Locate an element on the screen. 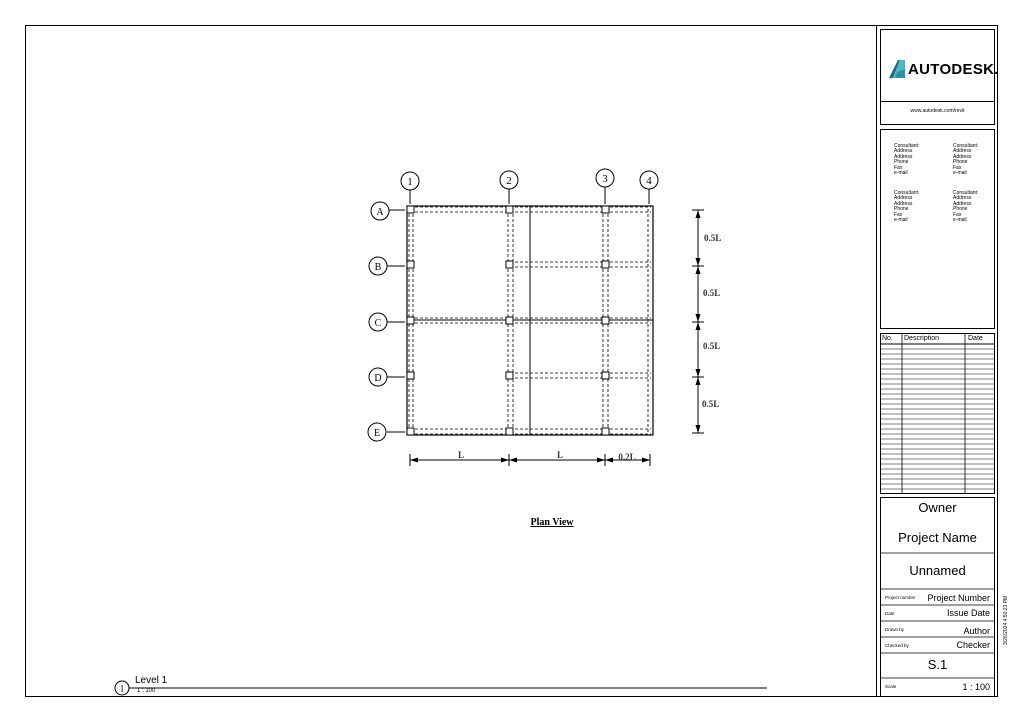 Image resolution: width=1024 pixels, height=724 pixels. date-label: Date is located at coordinates (890, 613).